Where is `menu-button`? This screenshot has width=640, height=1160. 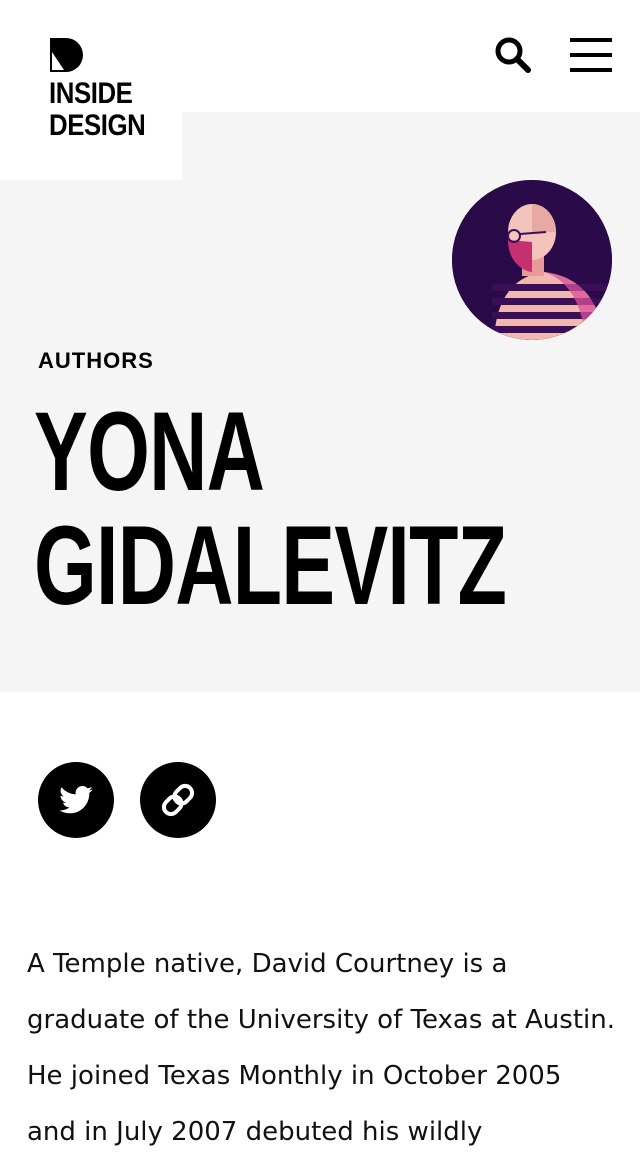 menu-button is located at coordinates (591, 55).